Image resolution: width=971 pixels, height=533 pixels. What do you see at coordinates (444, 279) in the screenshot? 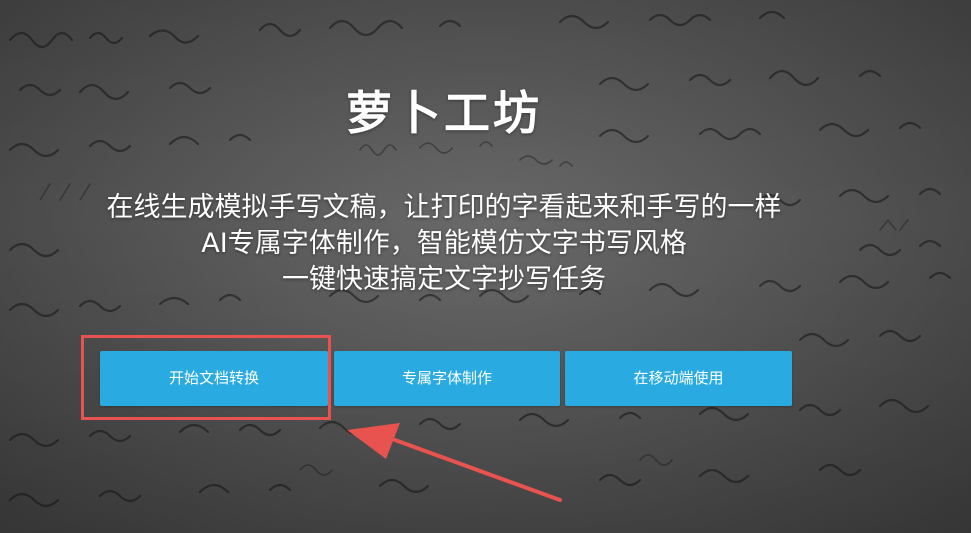
I see `tagline-line-3: 一键快速搞定文字抄写任务` at bounding box center [444, 279].